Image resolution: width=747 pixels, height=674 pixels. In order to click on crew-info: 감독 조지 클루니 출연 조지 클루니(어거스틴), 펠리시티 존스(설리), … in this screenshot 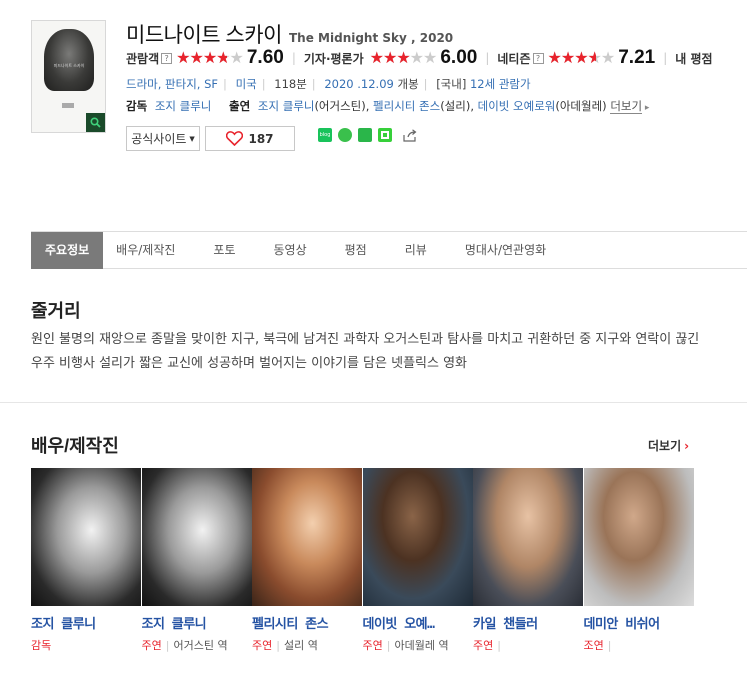, I will do `click(387, 106)`.